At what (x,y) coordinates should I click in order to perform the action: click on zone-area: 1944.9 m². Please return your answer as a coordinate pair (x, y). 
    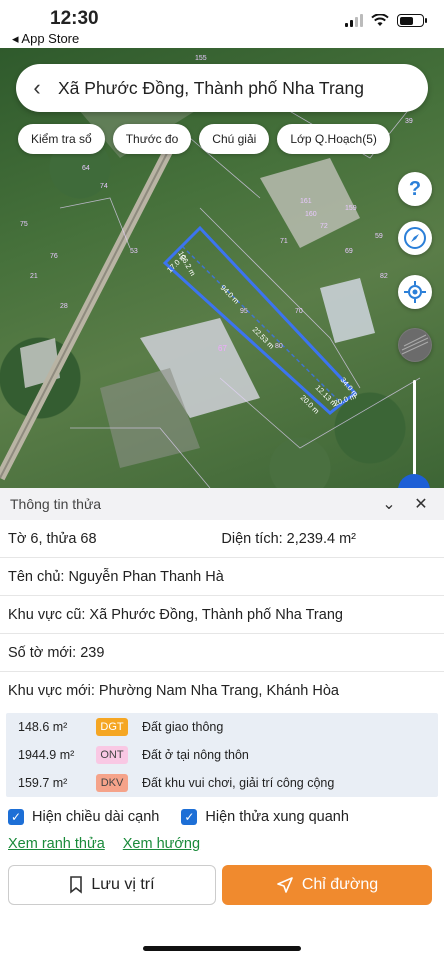
    Looking at the image, I should click on (46, 755).